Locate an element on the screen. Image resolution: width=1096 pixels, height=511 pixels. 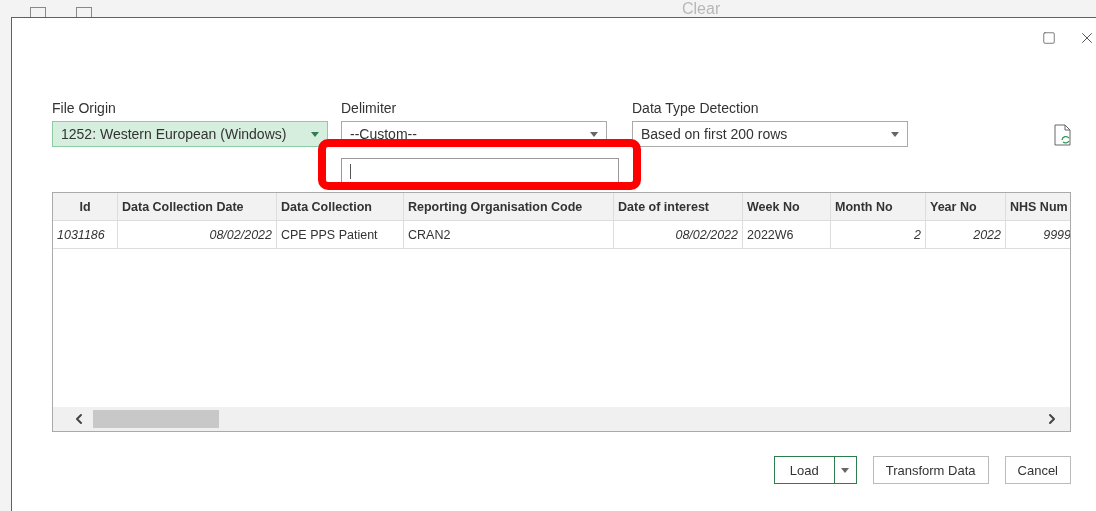
table-cell: CPE PPS Patient is located at coordinates (340, 234).